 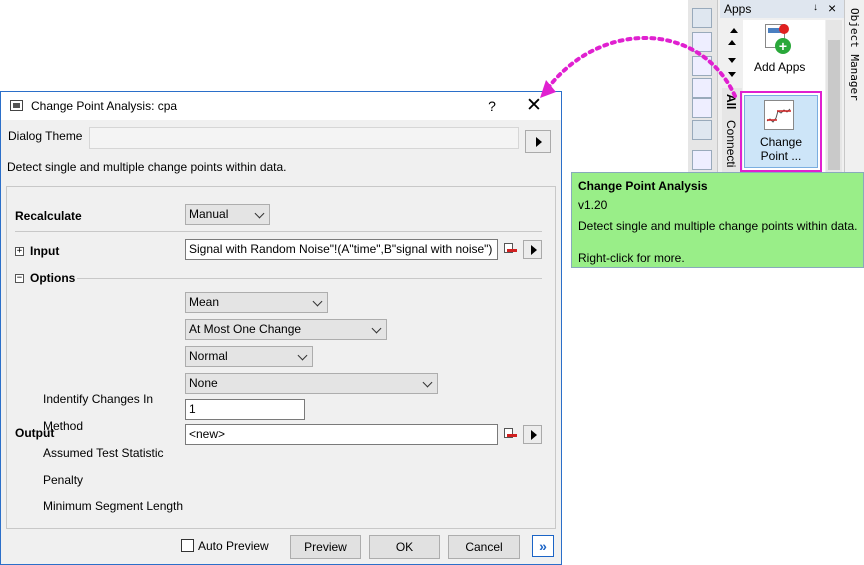 I want to click on divider, so click(x=278, y=231).